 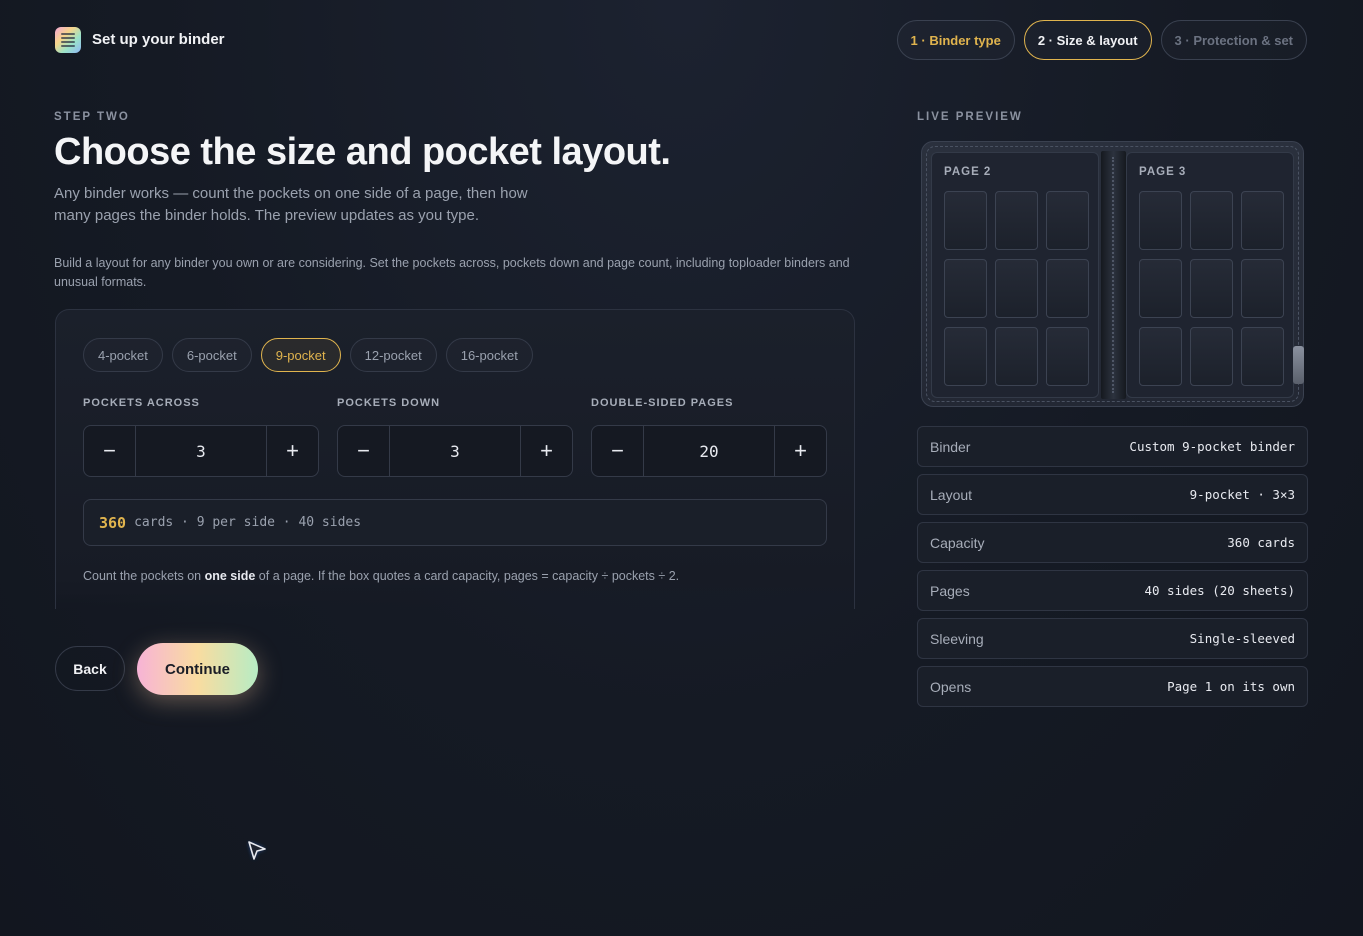 What do you see at coordinates (1087, 40) in the screenshot?
I see `step-size-layout: 2 · Size & layout` at bounding box center [1087, 40].